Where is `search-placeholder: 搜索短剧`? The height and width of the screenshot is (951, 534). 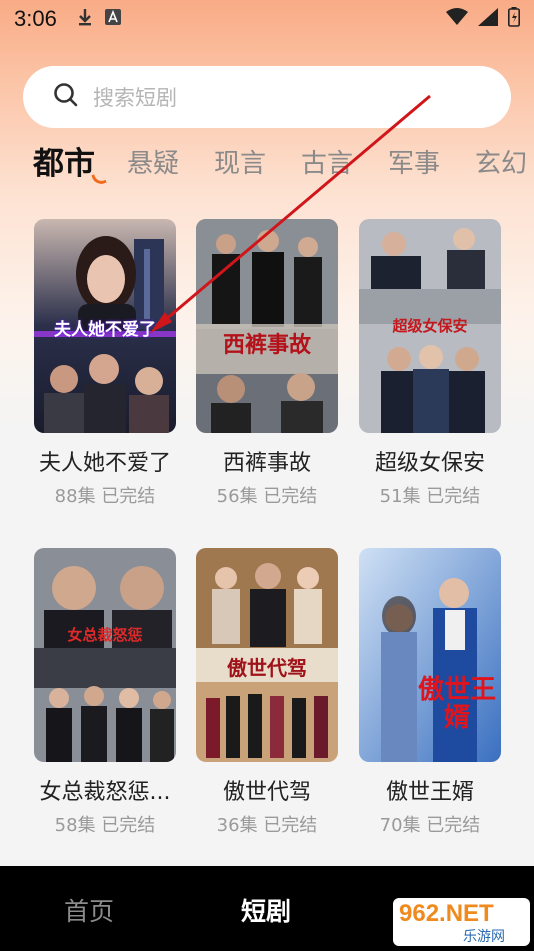
search-placeholder: 搜索短剧 is located at coordinates (135, 98).